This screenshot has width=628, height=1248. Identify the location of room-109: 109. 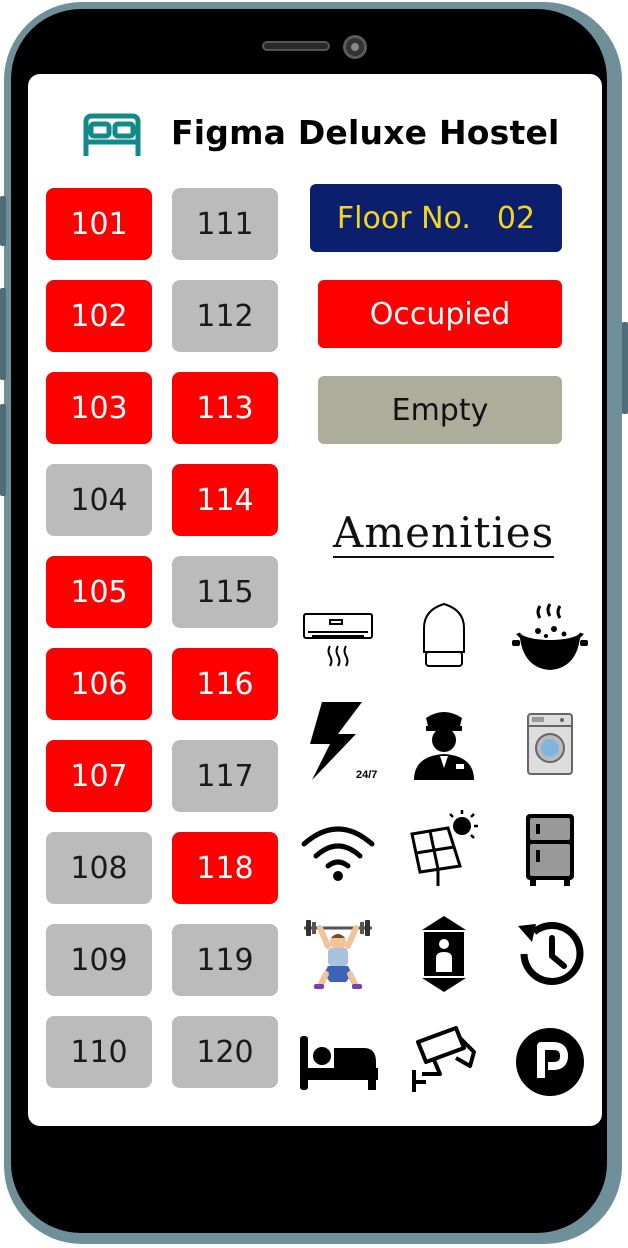
(99, 960).